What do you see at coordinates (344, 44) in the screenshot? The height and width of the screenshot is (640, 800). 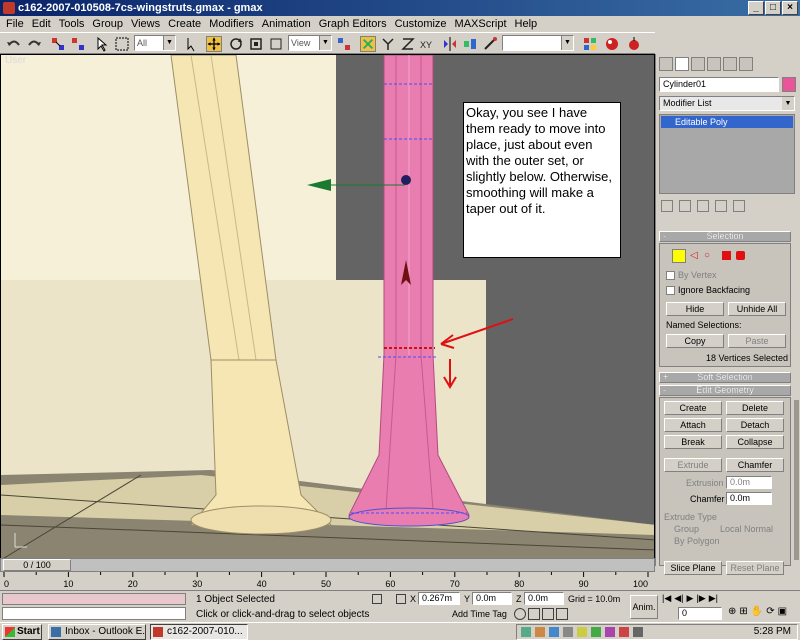 I see `pivot-center-icon` at bounding box center [344, 44].